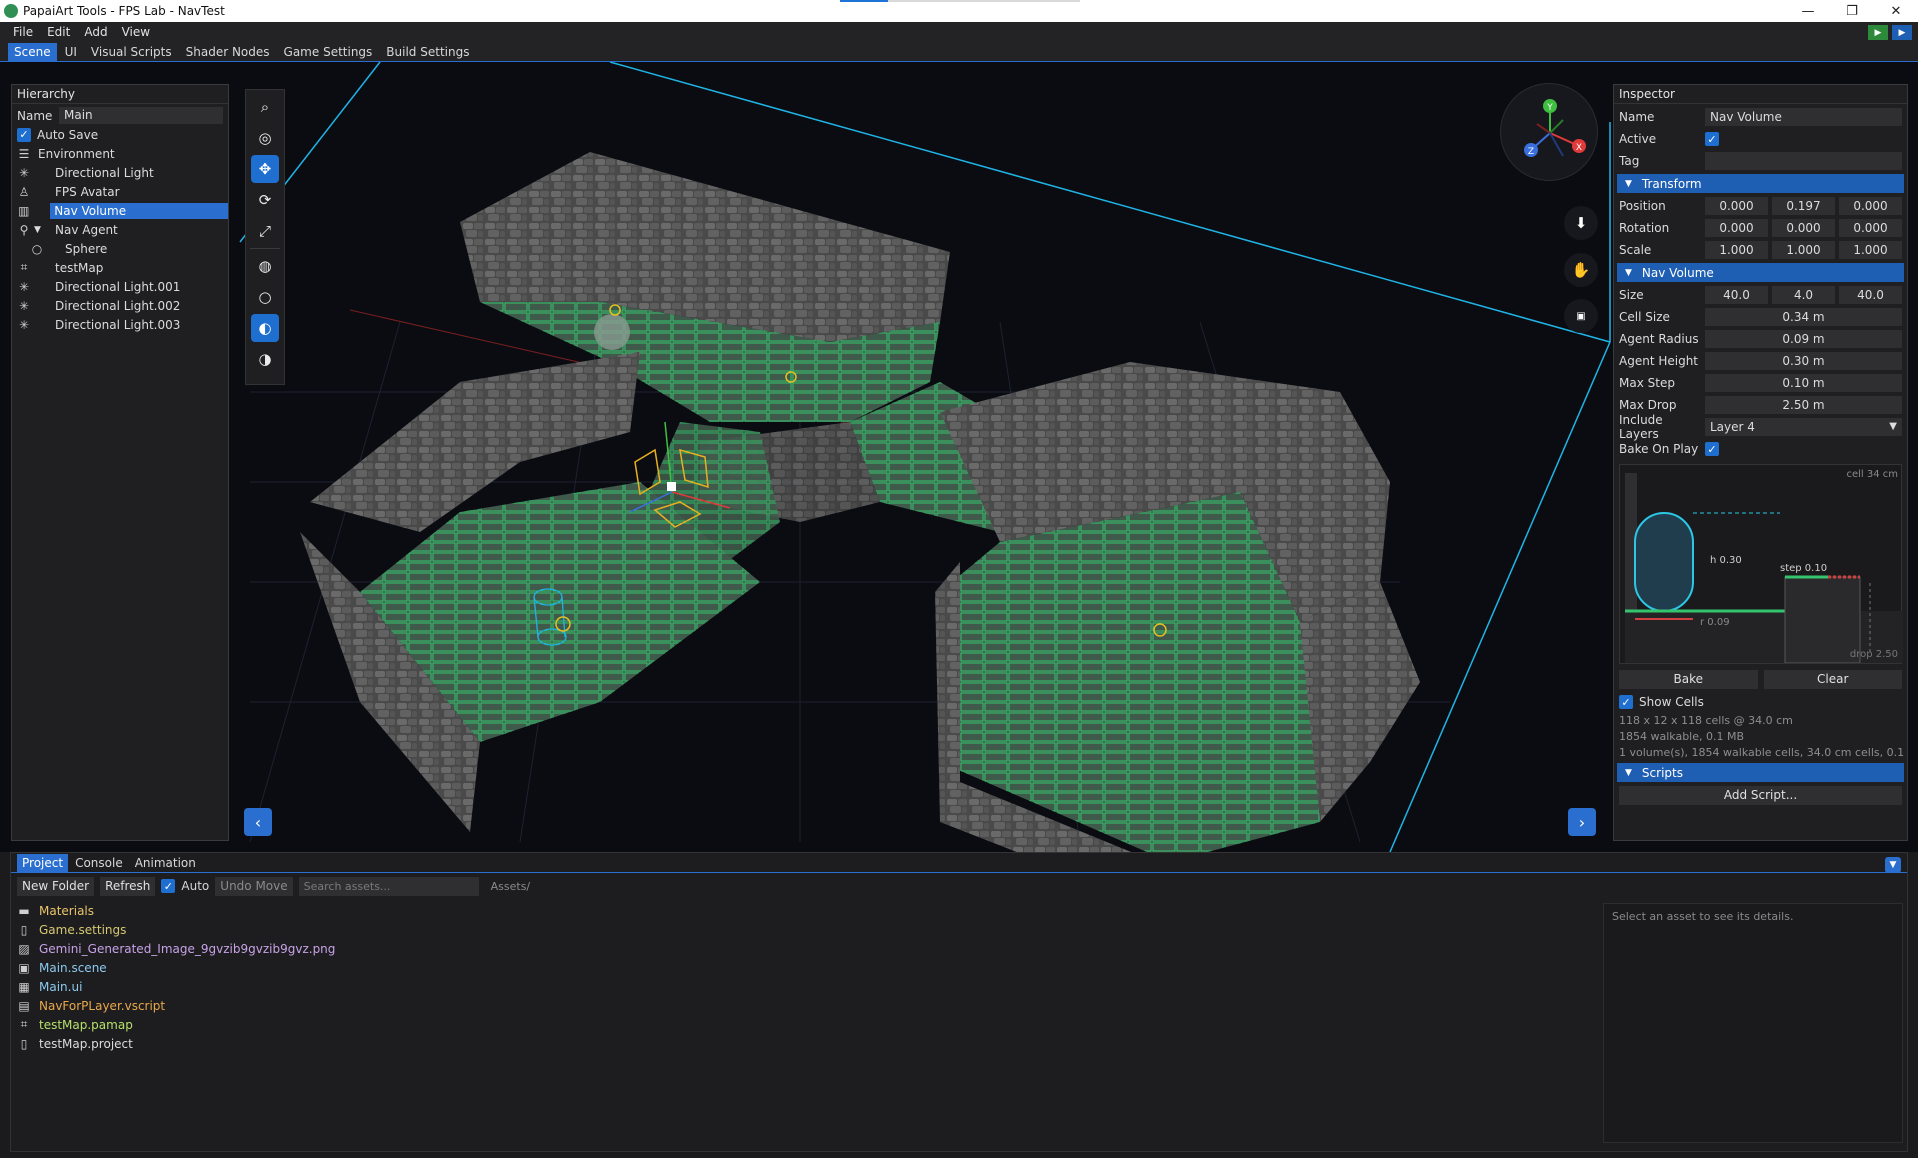  Describe the element at coordinates (1803, 250) in the screenshot. I see `scale-y-field: 1.000` at that location.